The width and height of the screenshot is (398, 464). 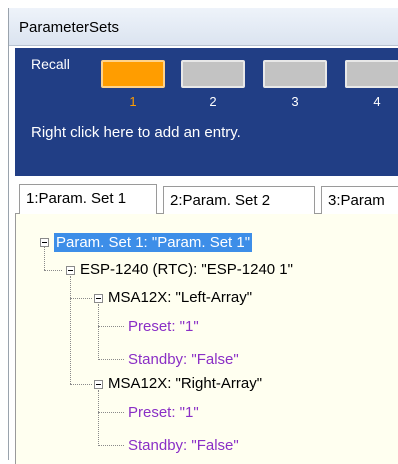 I want to click on recall-slot-4-number: 4, so click(x=377, y=101).